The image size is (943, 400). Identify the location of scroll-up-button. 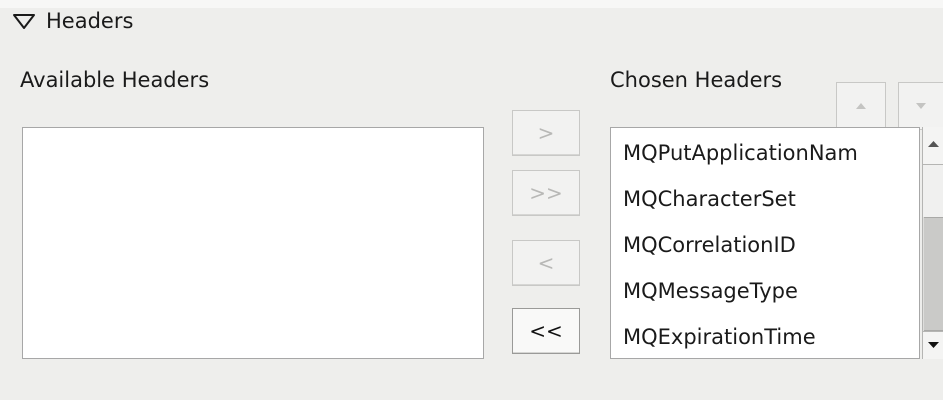
(933, 146).